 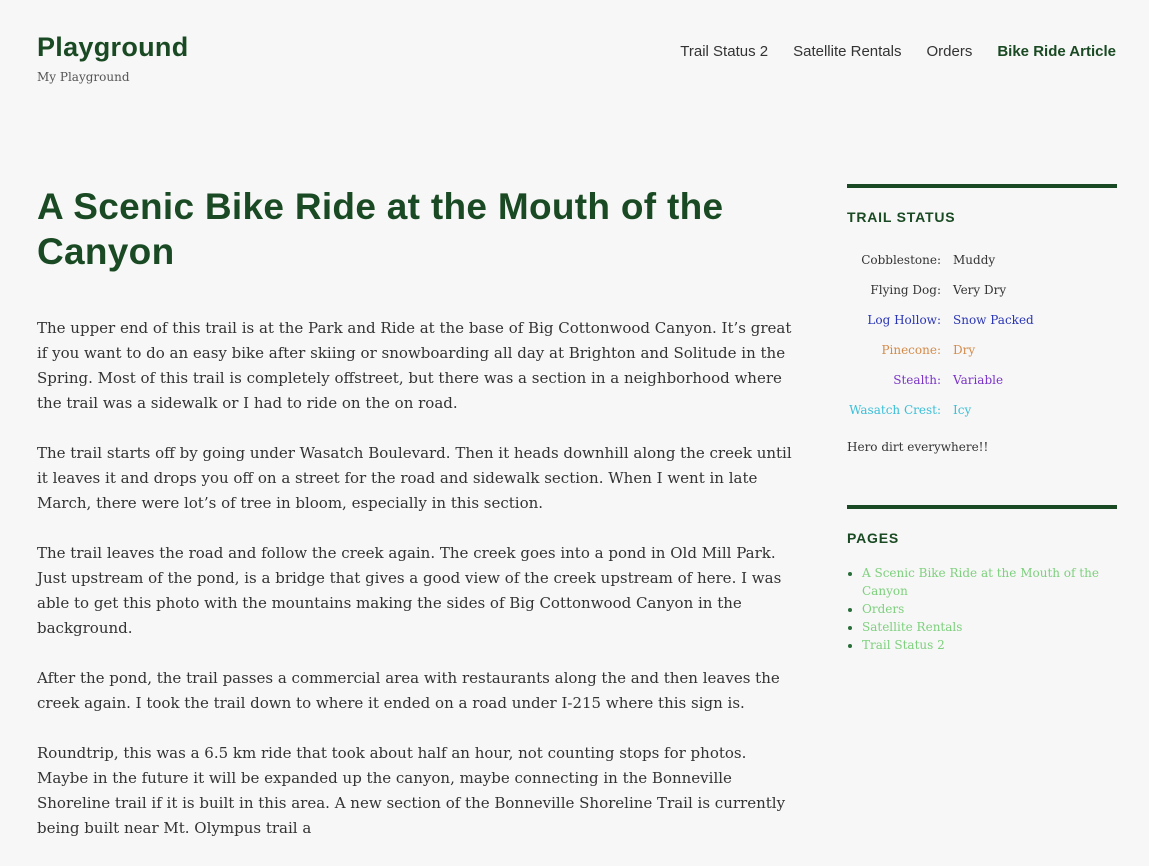 I want to click on trail-name: Flying Dog:, so click(x=905, y=290).